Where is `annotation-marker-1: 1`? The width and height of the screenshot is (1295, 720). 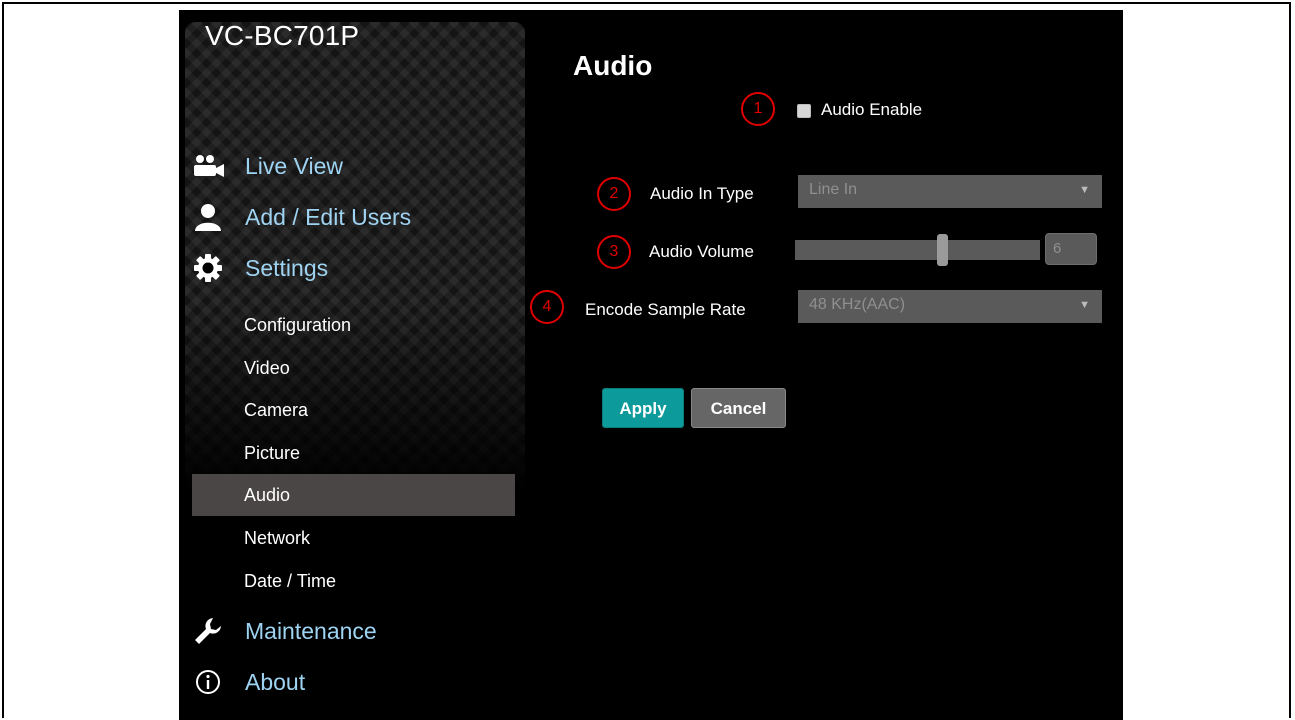
annotation-marker-1: 1 is located at coordinates (758, 109).